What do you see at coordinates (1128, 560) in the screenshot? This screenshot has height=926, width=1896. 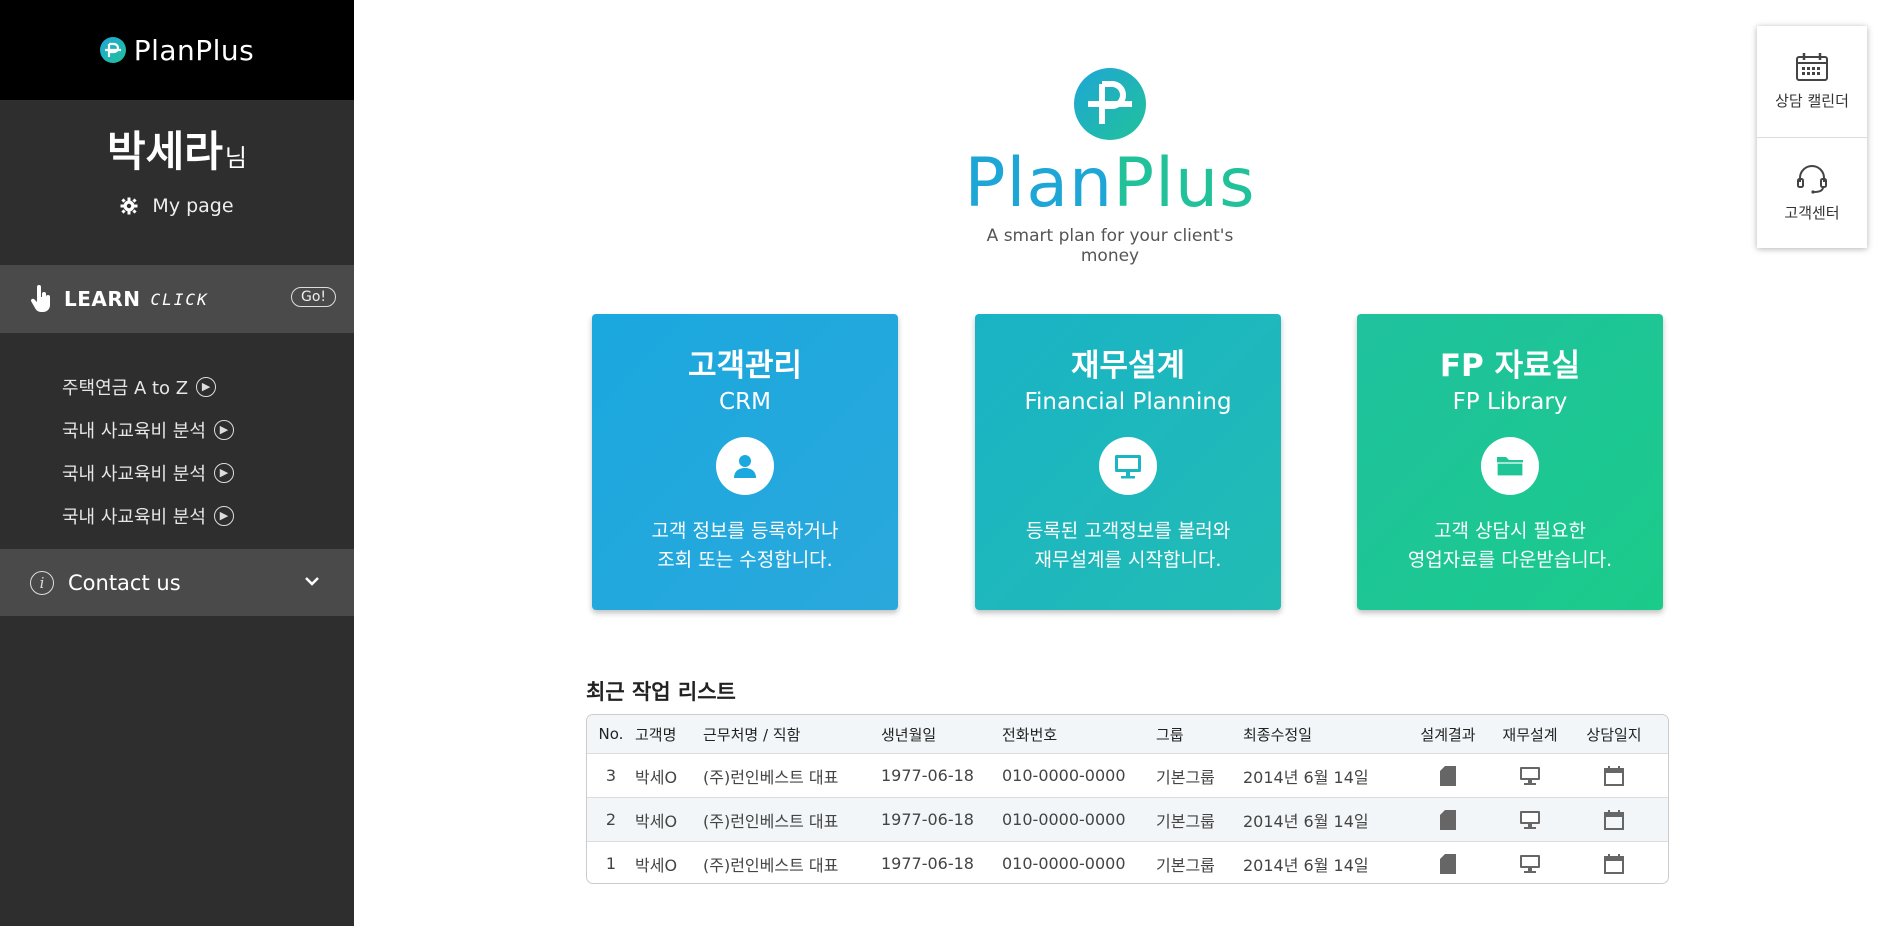 I see `card-desc-line2: 재무설계를 시작합니다.` at bounding box center [1128, 560].